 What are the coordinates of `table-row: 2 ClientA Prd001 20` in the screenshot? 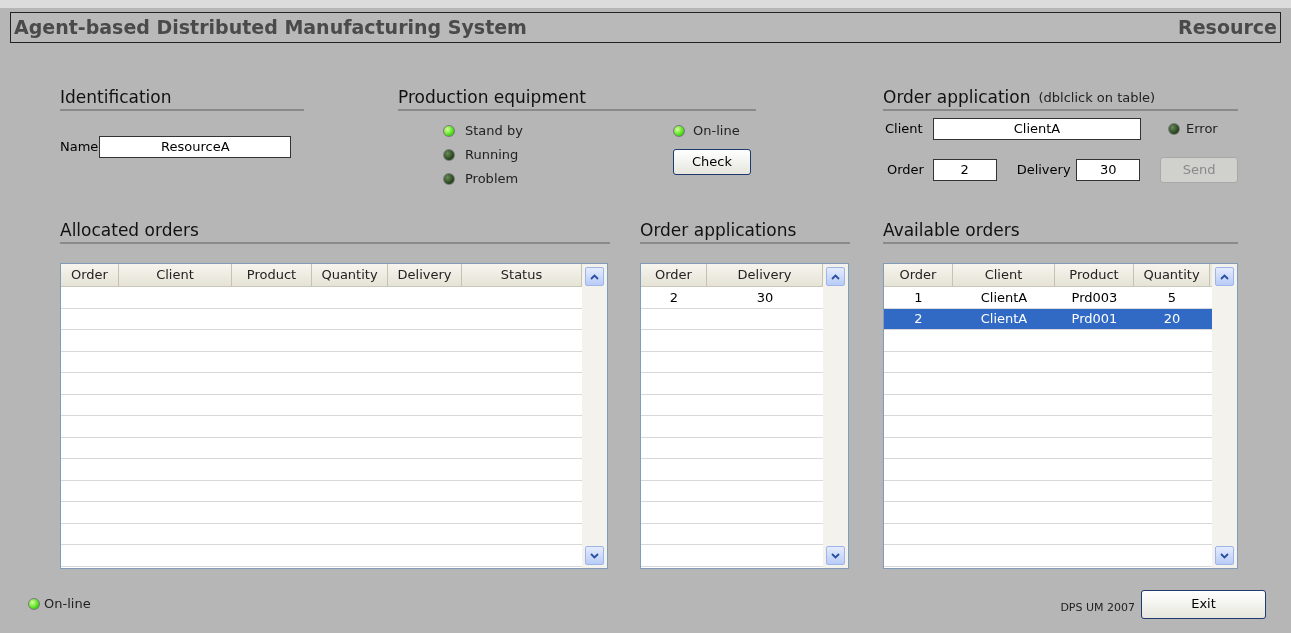 It's located at (1048, 319).